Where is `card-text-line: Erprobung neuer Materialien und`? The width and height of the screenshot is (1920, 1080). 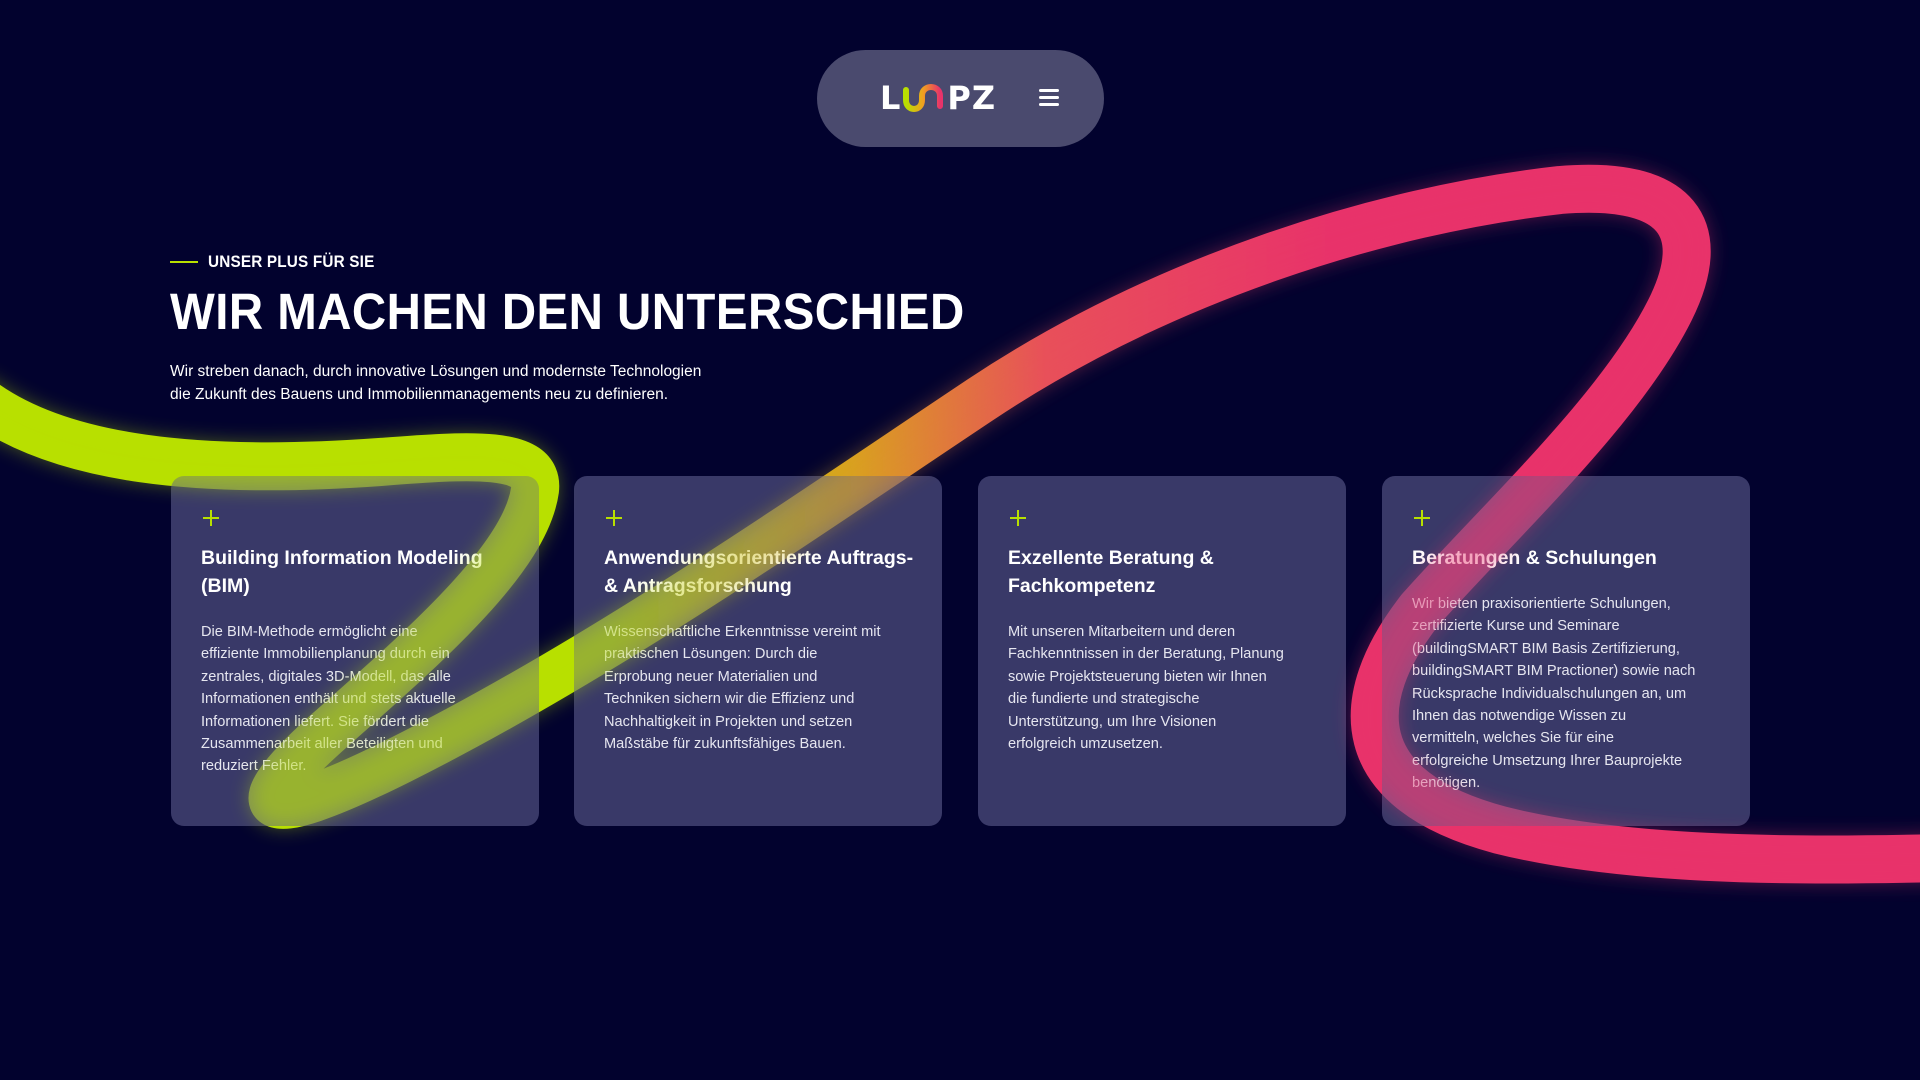
card-text-line: Erprobung neuer Materialien und is located at coordinates (711, 676).